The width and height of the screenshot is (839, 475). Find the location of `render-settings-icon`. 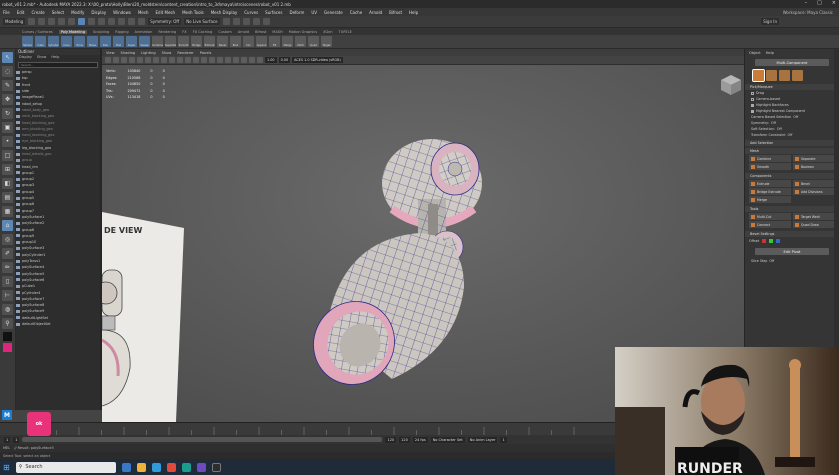

render-settings-icon is located at coordinates (246, 21).